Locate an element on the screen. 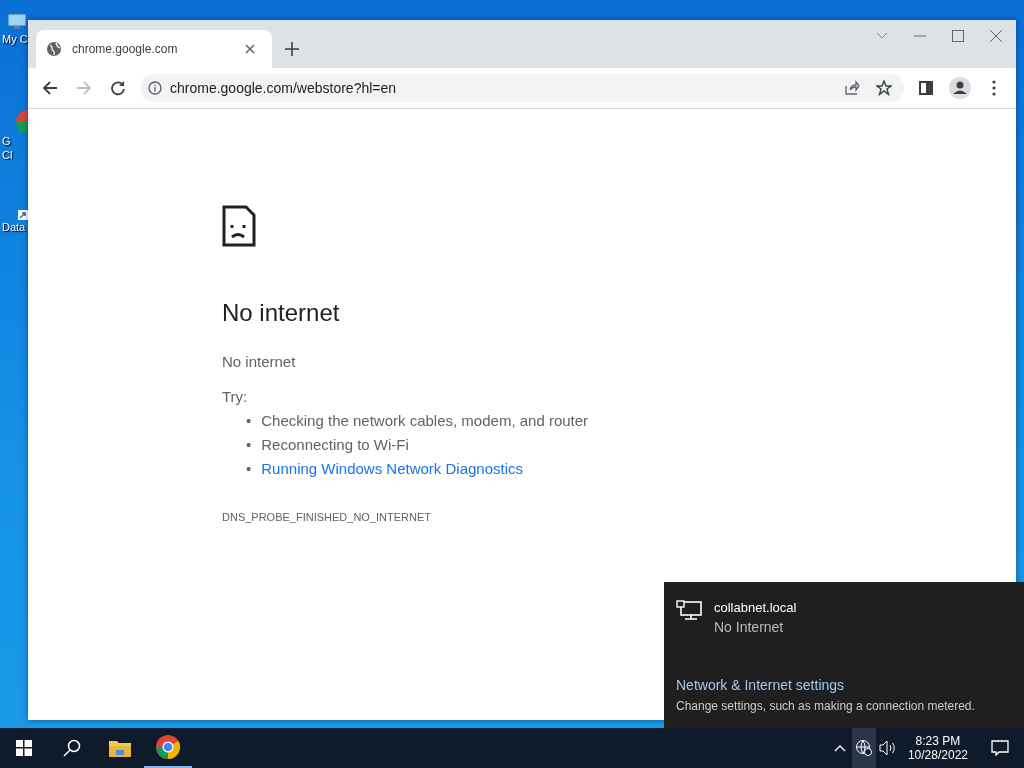 The height and width of the screenshot is (768, 1024). desktop-icon-label: Cl is located at coordinates (7, 155).